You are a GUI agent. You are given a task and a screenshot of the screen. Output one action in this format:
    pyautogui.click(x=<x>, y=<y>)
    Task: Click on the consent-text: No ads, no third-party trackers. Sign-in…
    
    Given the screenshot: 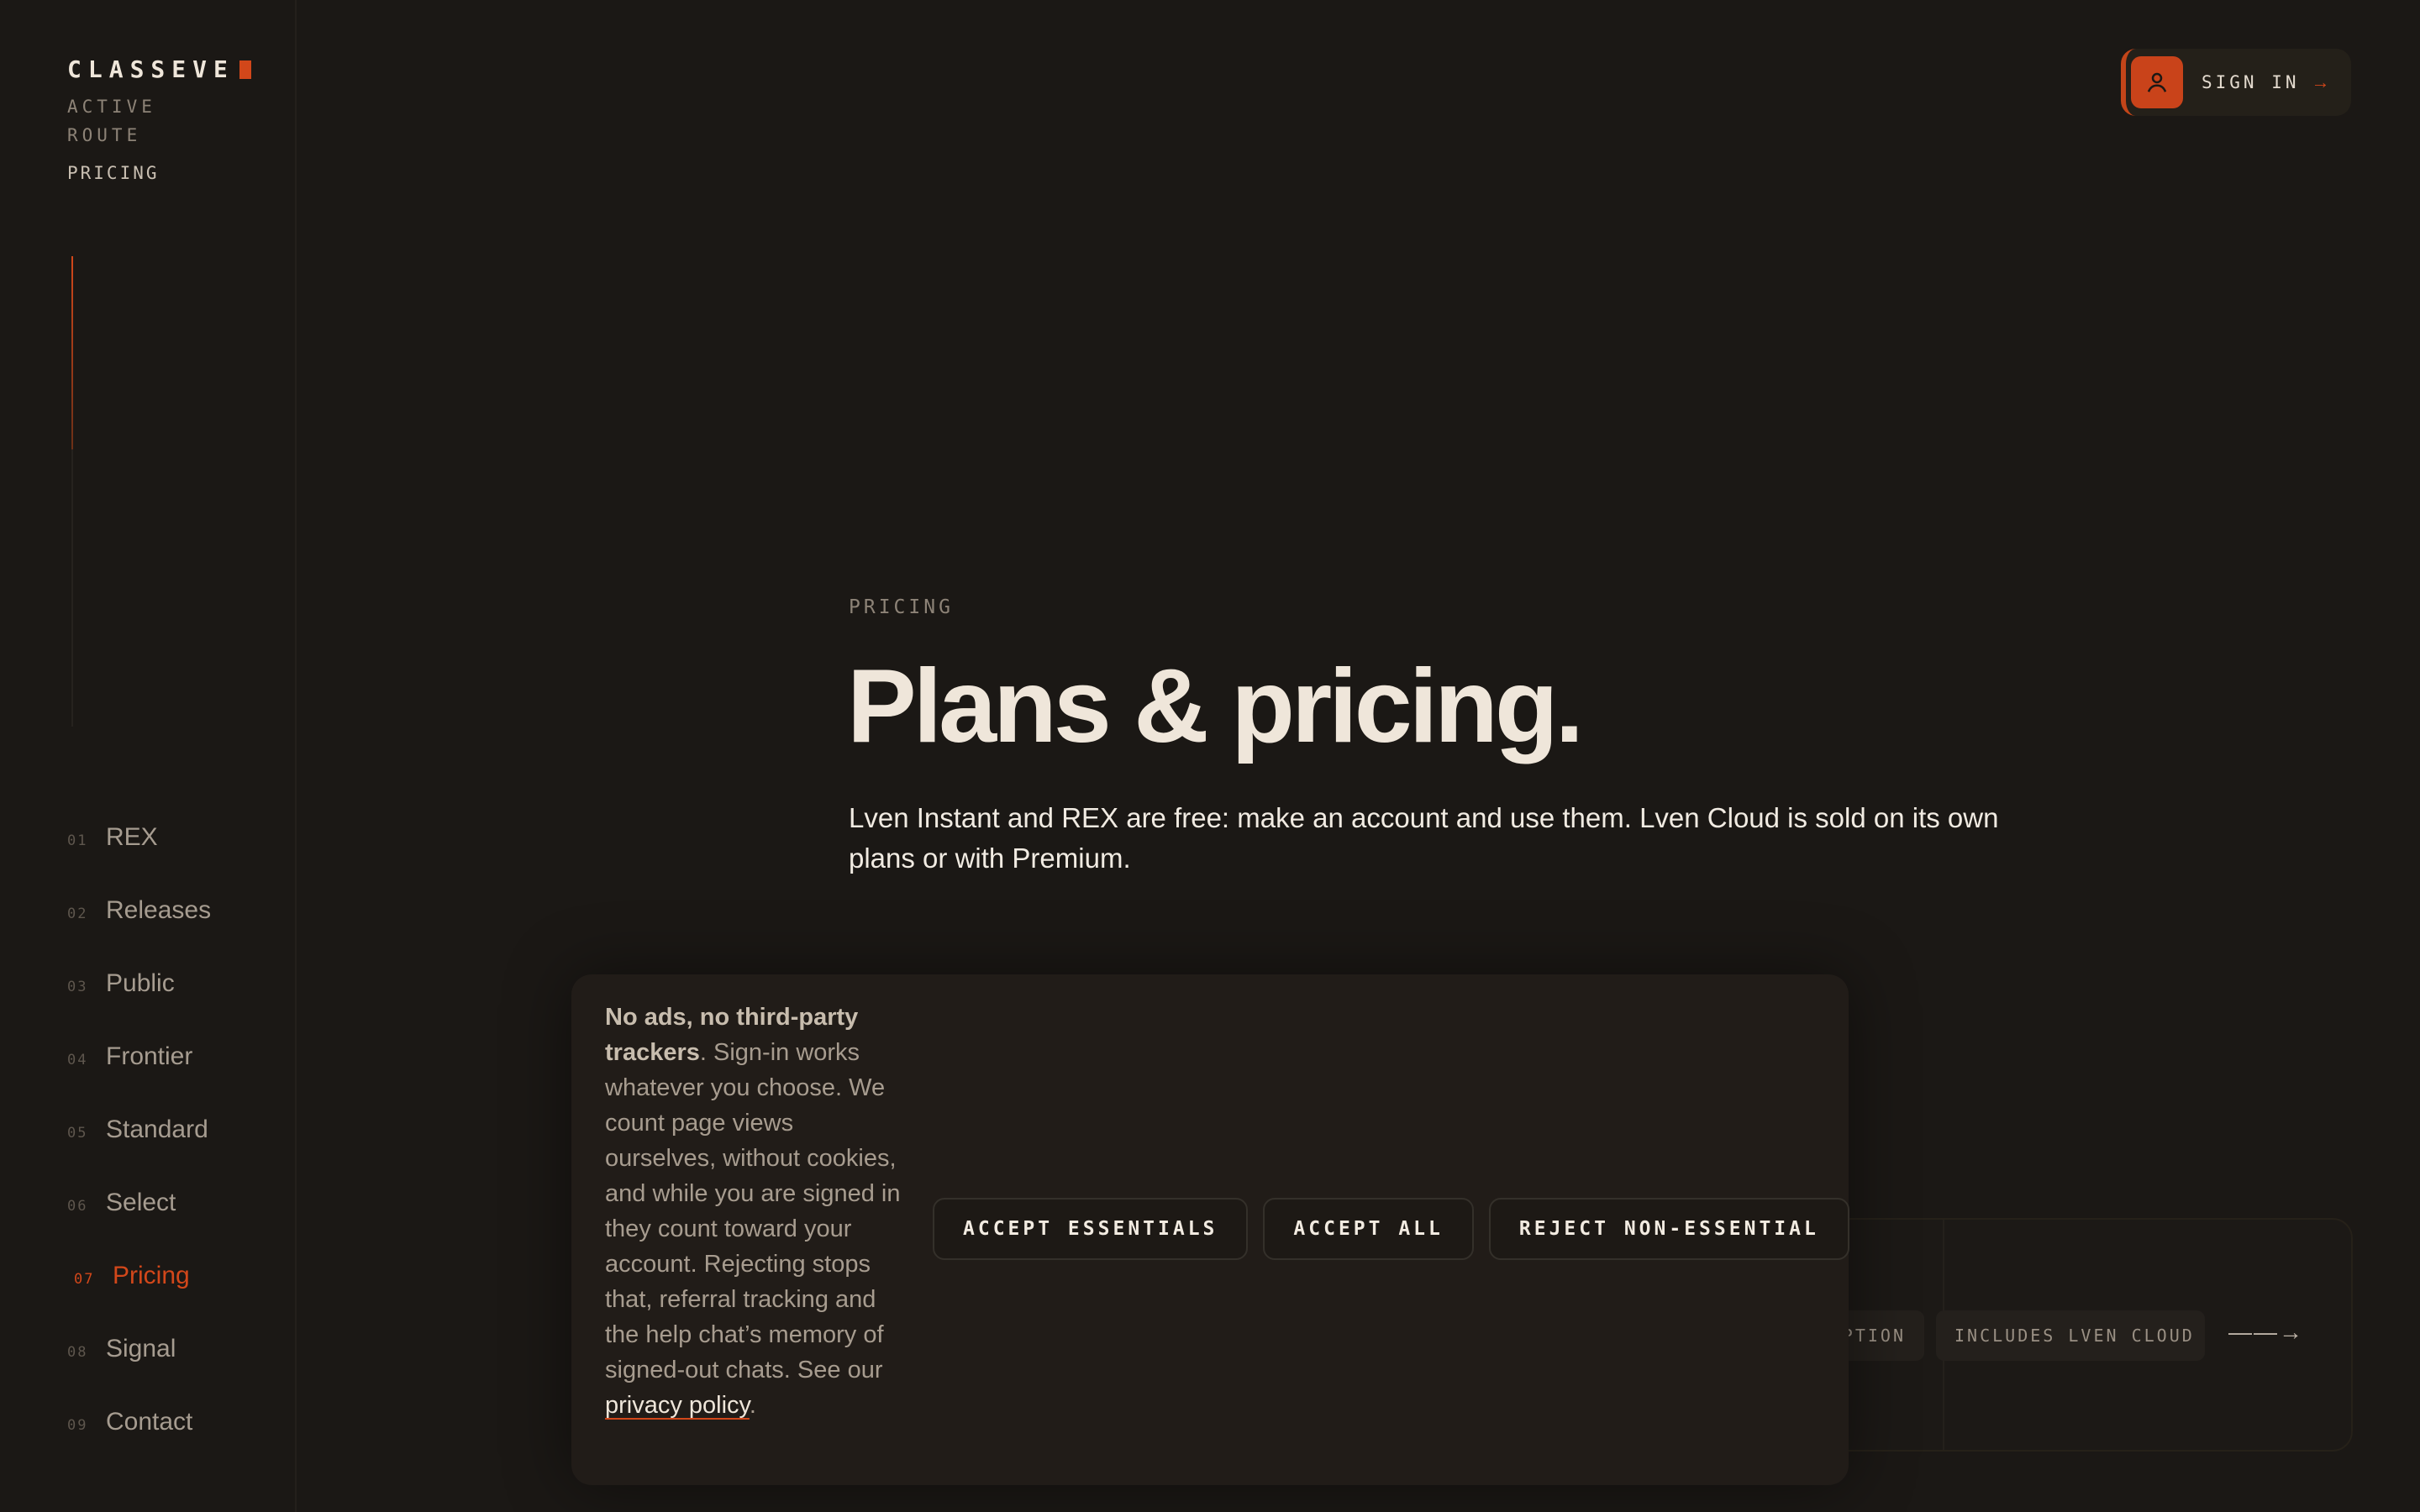 What is the action you would take?
    pyautogui.click(x=756, y=1211)
    